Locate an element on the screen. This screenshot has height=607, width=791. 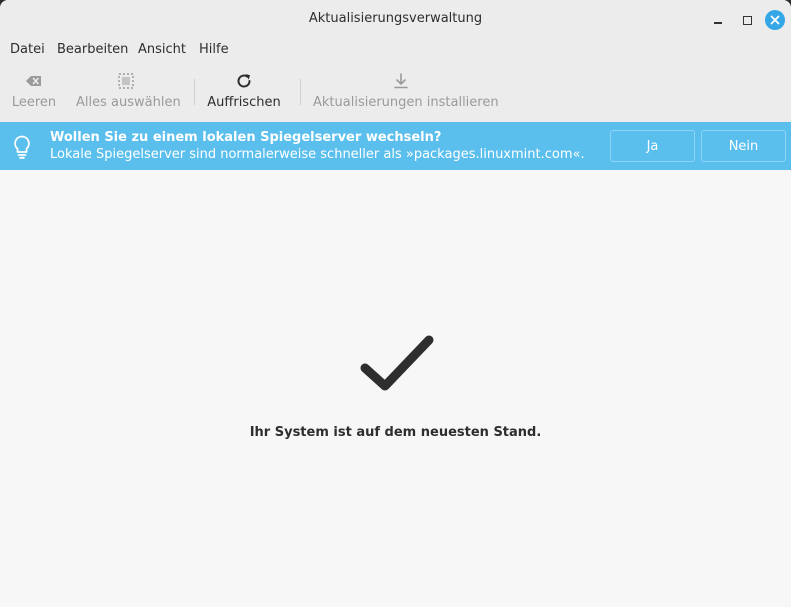
menu-view: Ansicht is located at coordinates (162, 49).